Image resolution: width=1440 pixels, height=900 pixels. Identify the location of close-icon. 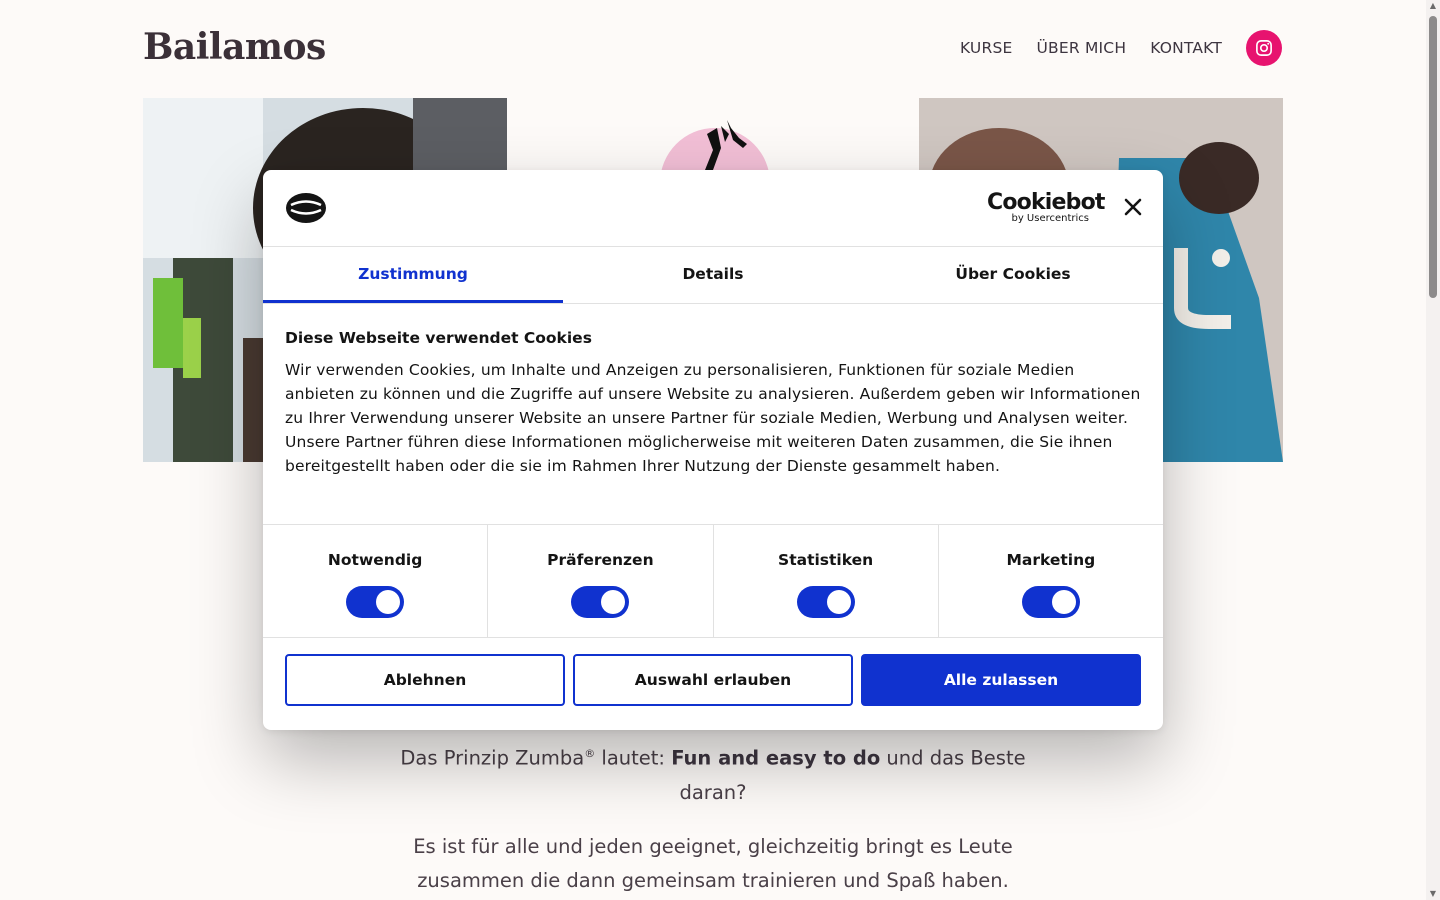
(1133, 207).